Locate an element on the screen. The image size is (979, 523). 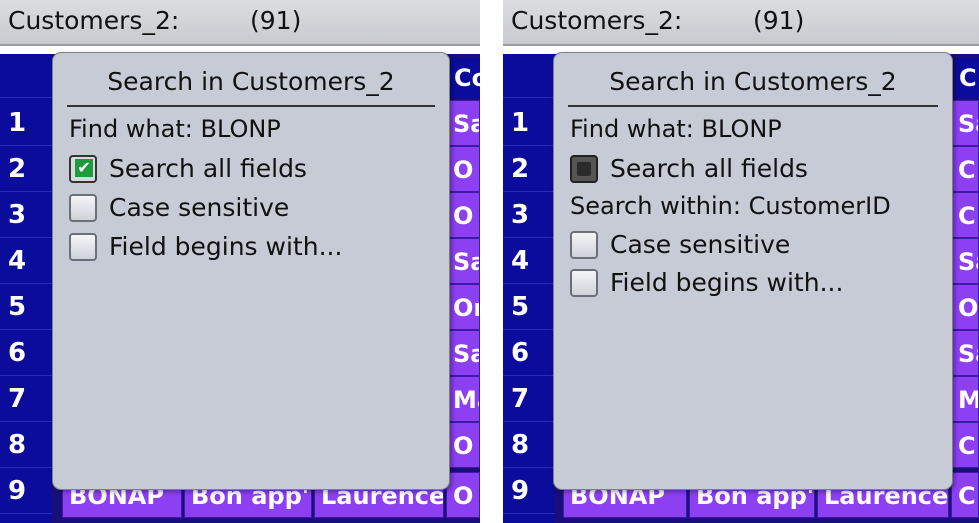
grid-cell: Or is located at coordinates (463, 307).